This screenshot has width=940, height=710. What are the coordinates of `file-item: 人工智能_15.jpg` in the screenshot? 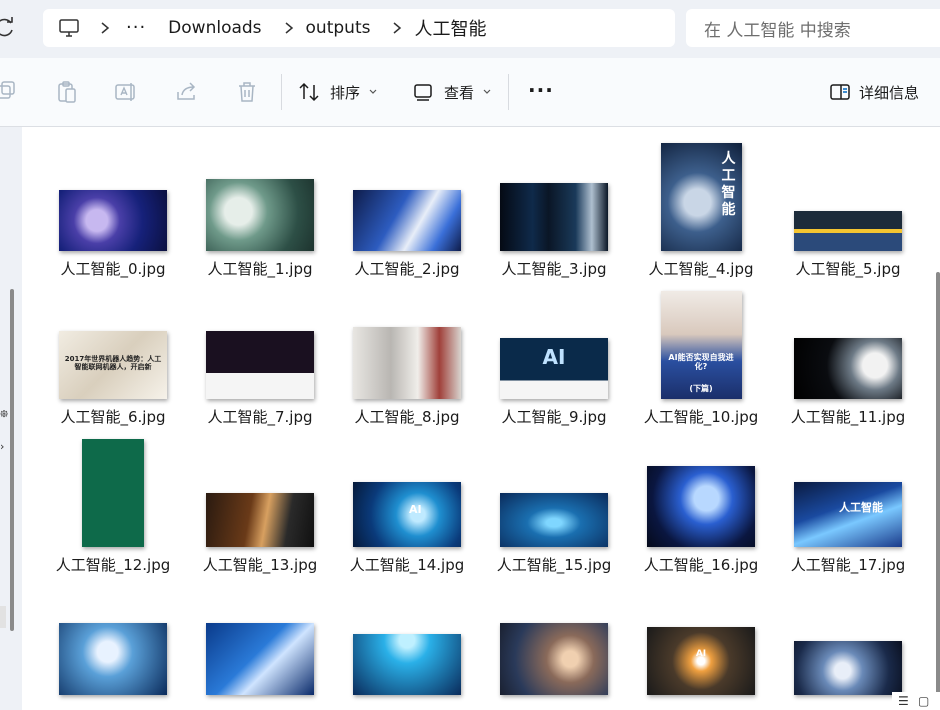 It's located at (554, 505).